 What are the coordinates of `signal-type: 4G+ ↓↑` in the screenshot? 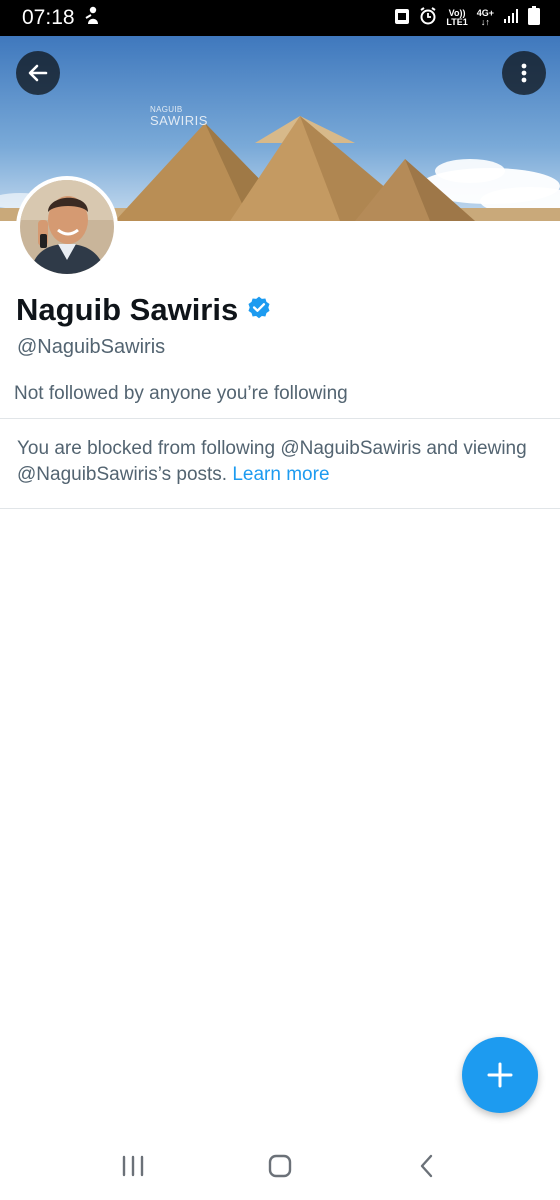 It's located at (485, 17).